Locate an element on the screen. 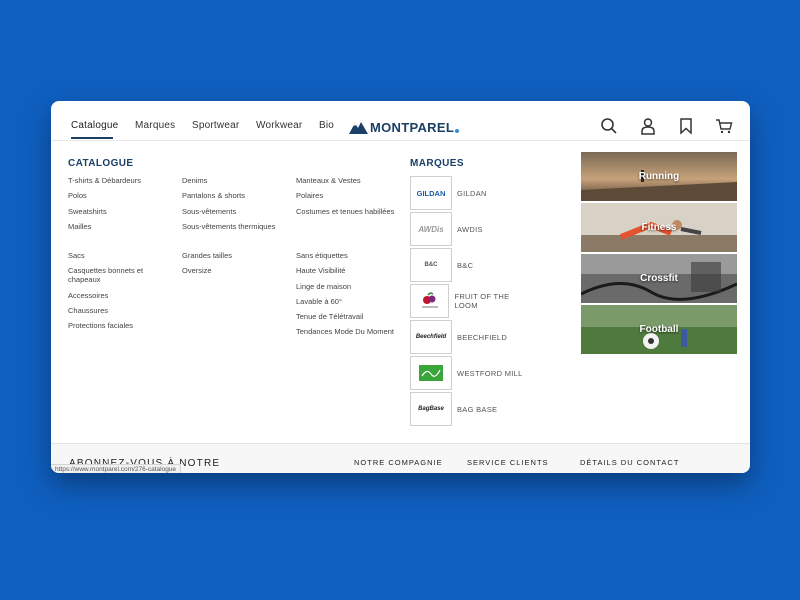  brand-logo: Beechfield is located at coordinates (431, 337).